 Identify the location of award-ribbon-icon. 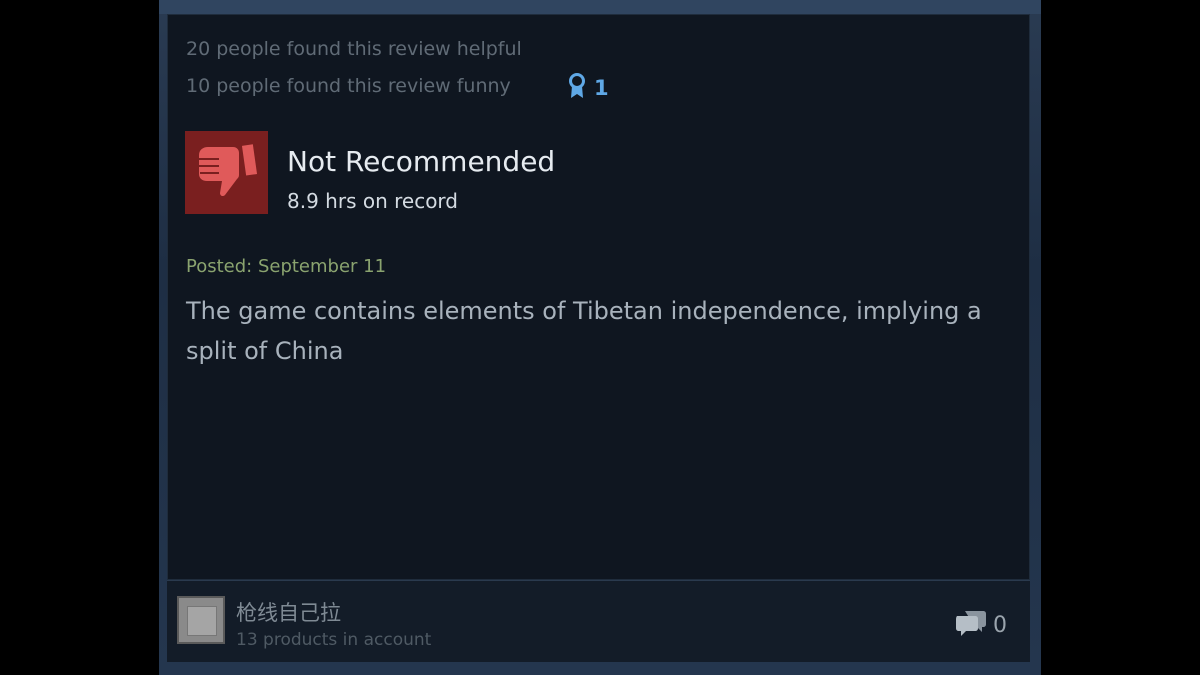
(577, 88).